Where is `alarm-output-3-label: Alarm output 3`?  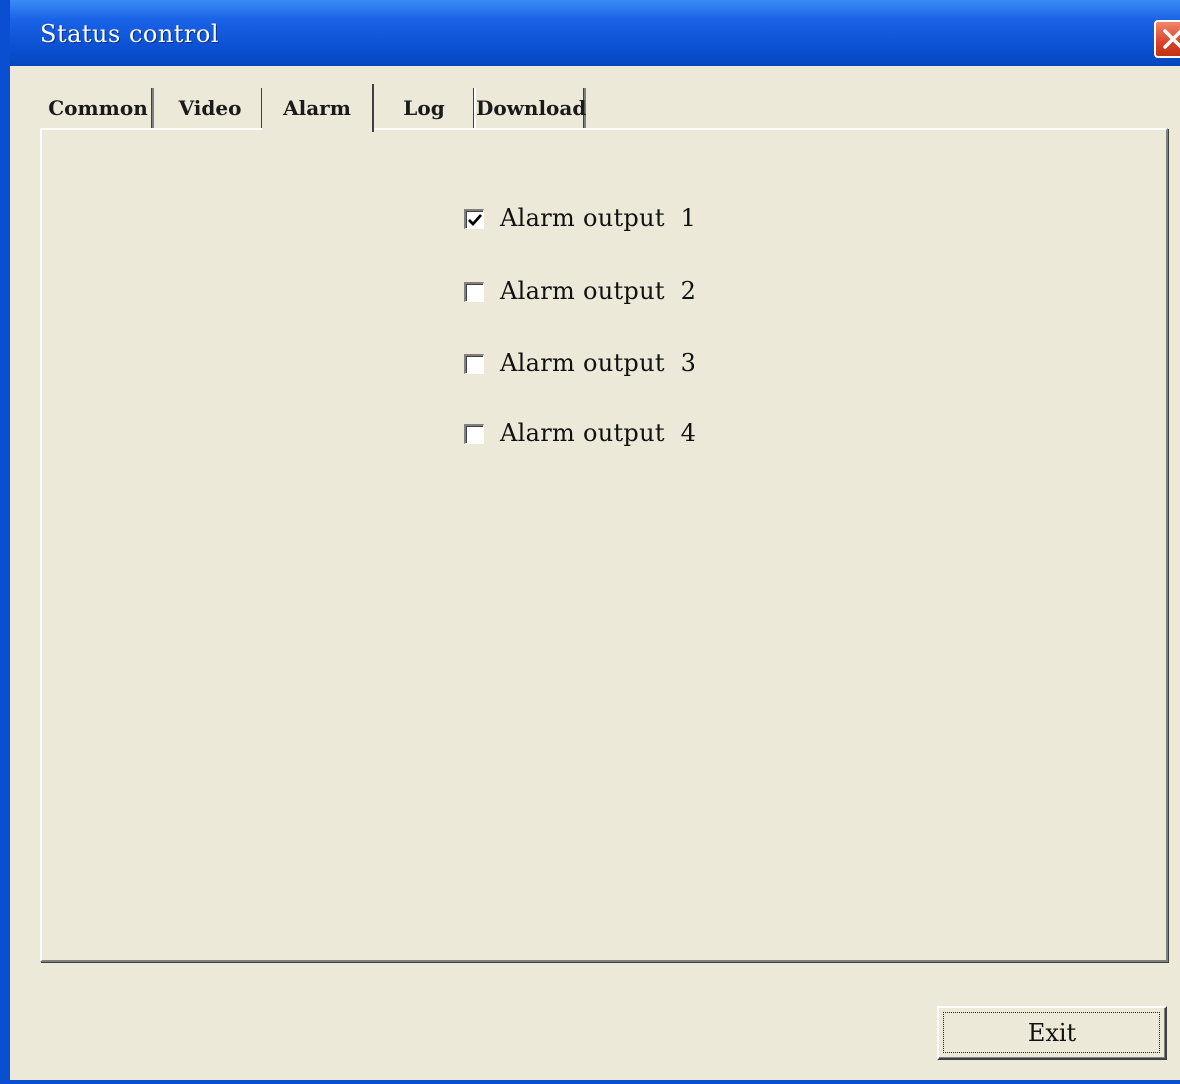 alarm-output-3-label: Alarm output 3 is located at coordinates (598, 363).